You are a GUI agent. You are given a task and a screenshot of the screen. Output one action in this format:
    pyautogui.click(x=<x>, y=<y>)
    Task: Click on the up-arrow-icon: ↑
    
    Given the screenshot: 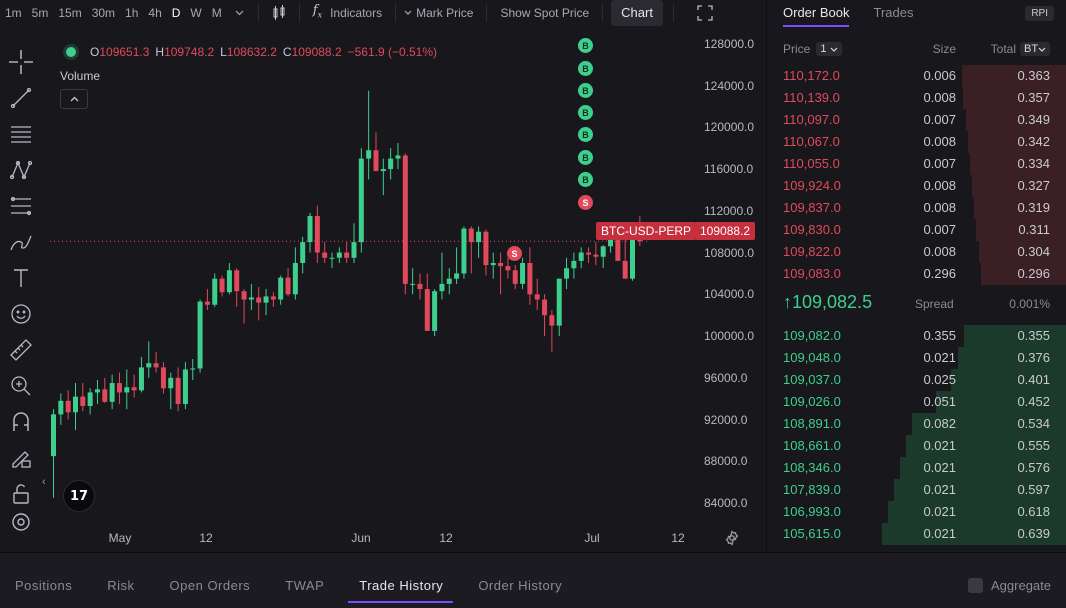 What is the action you would take?
    pyautogui.click(x=787, y=302)
    